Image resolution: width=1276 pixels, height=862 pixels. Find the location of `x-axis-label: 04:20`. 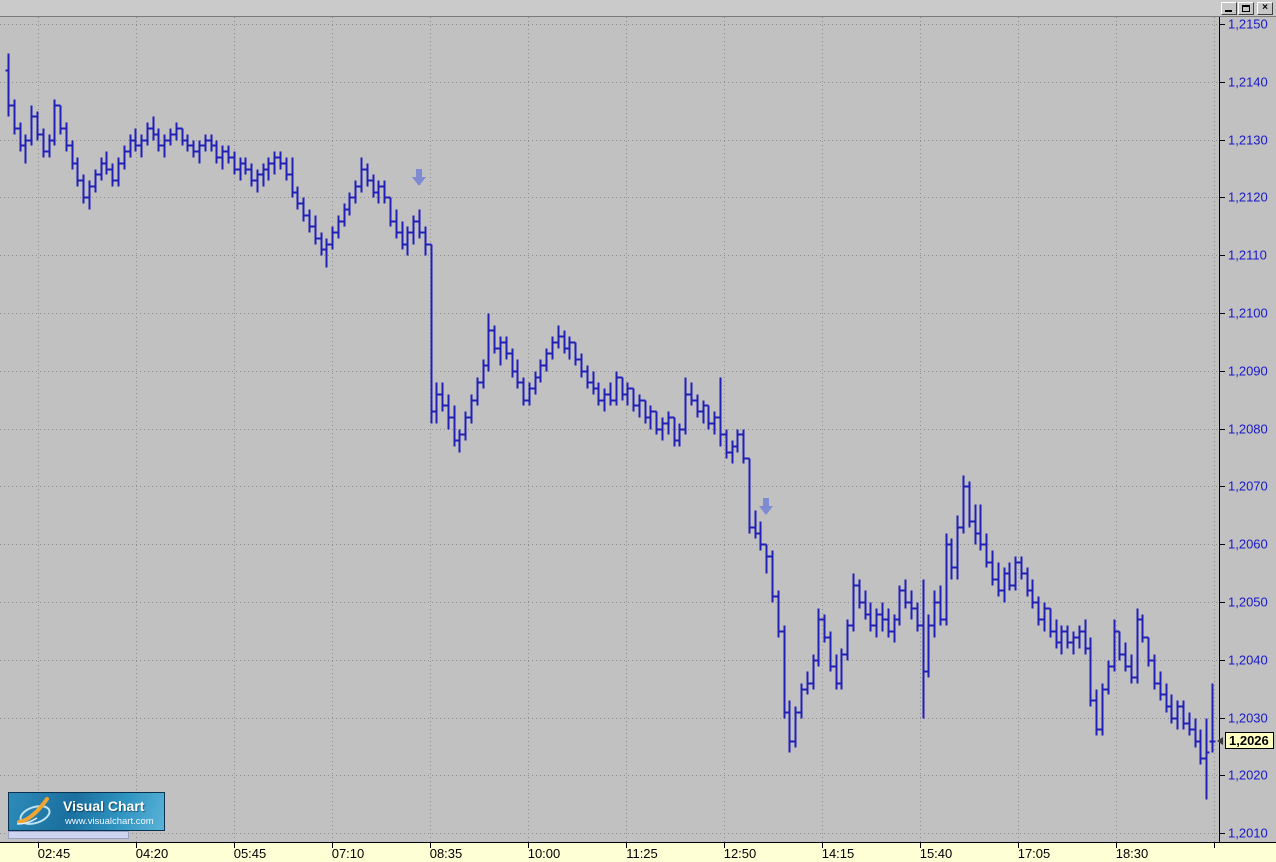

x-axis-label: 04:20 is located at coordinates (152, 853).